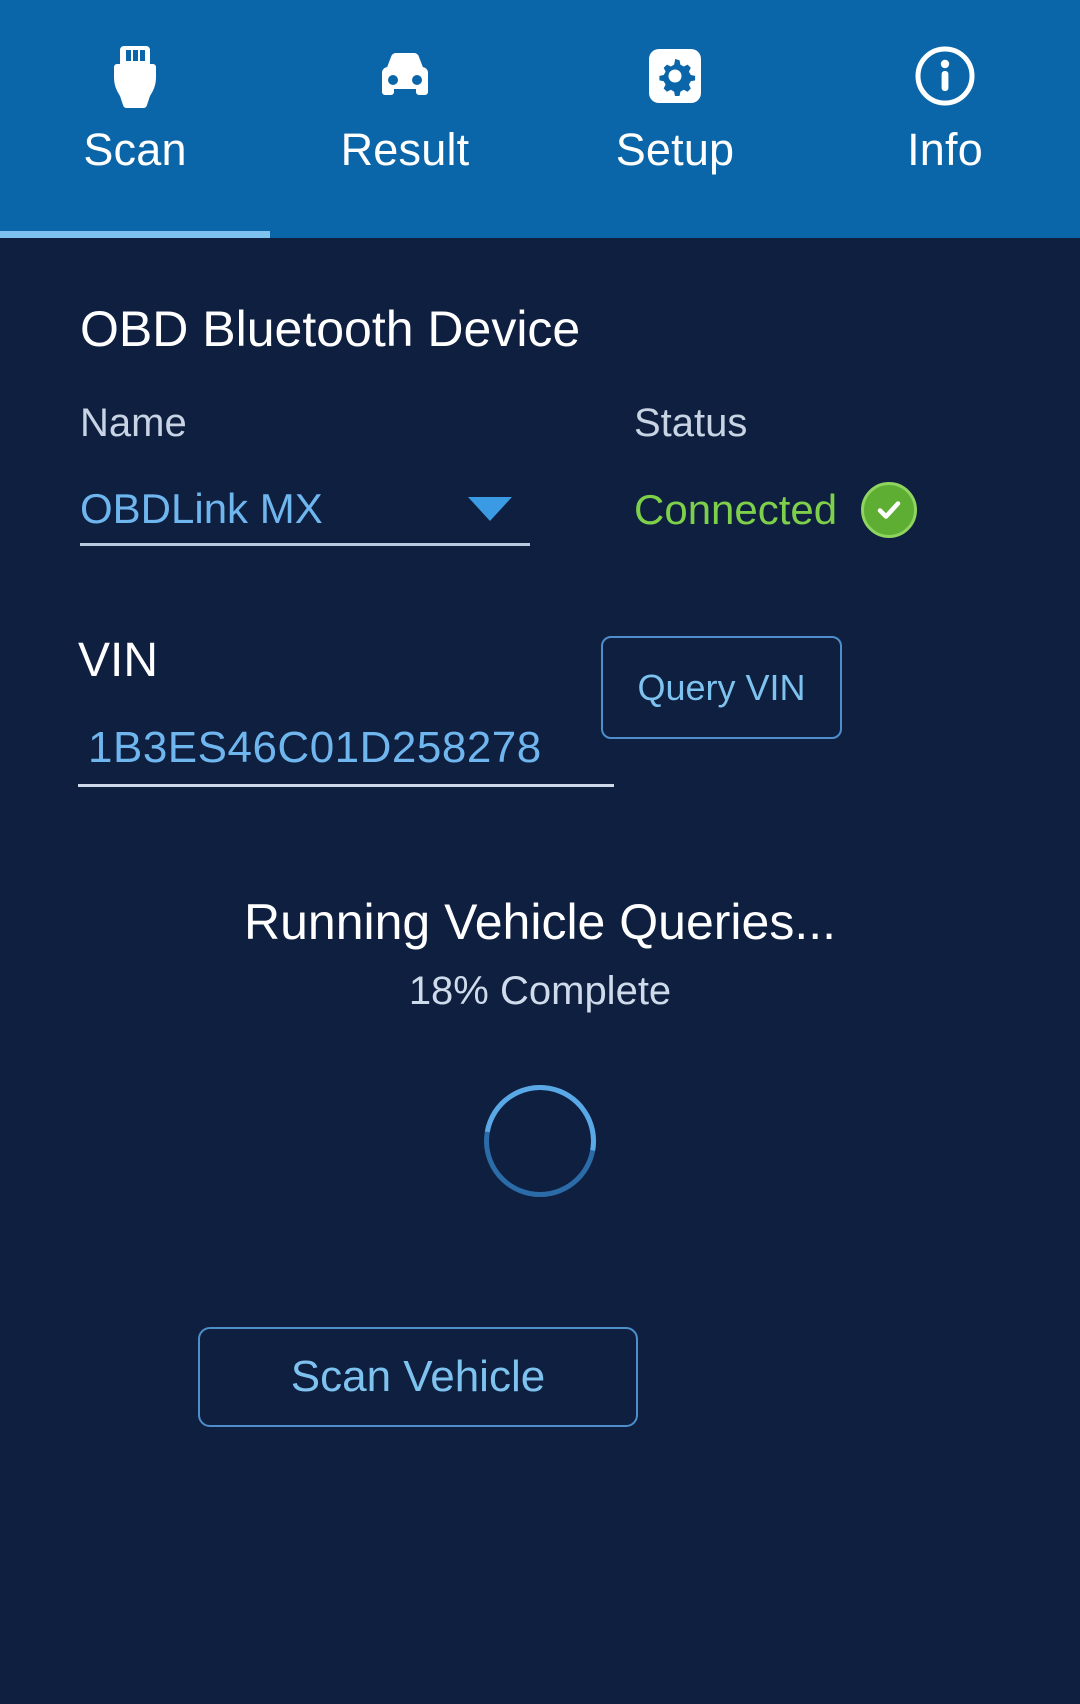 Image resolution: width=1080 pixels, height=1704 pixels. I want to click on query-vin-button: Query VIN, so click(721, 687).